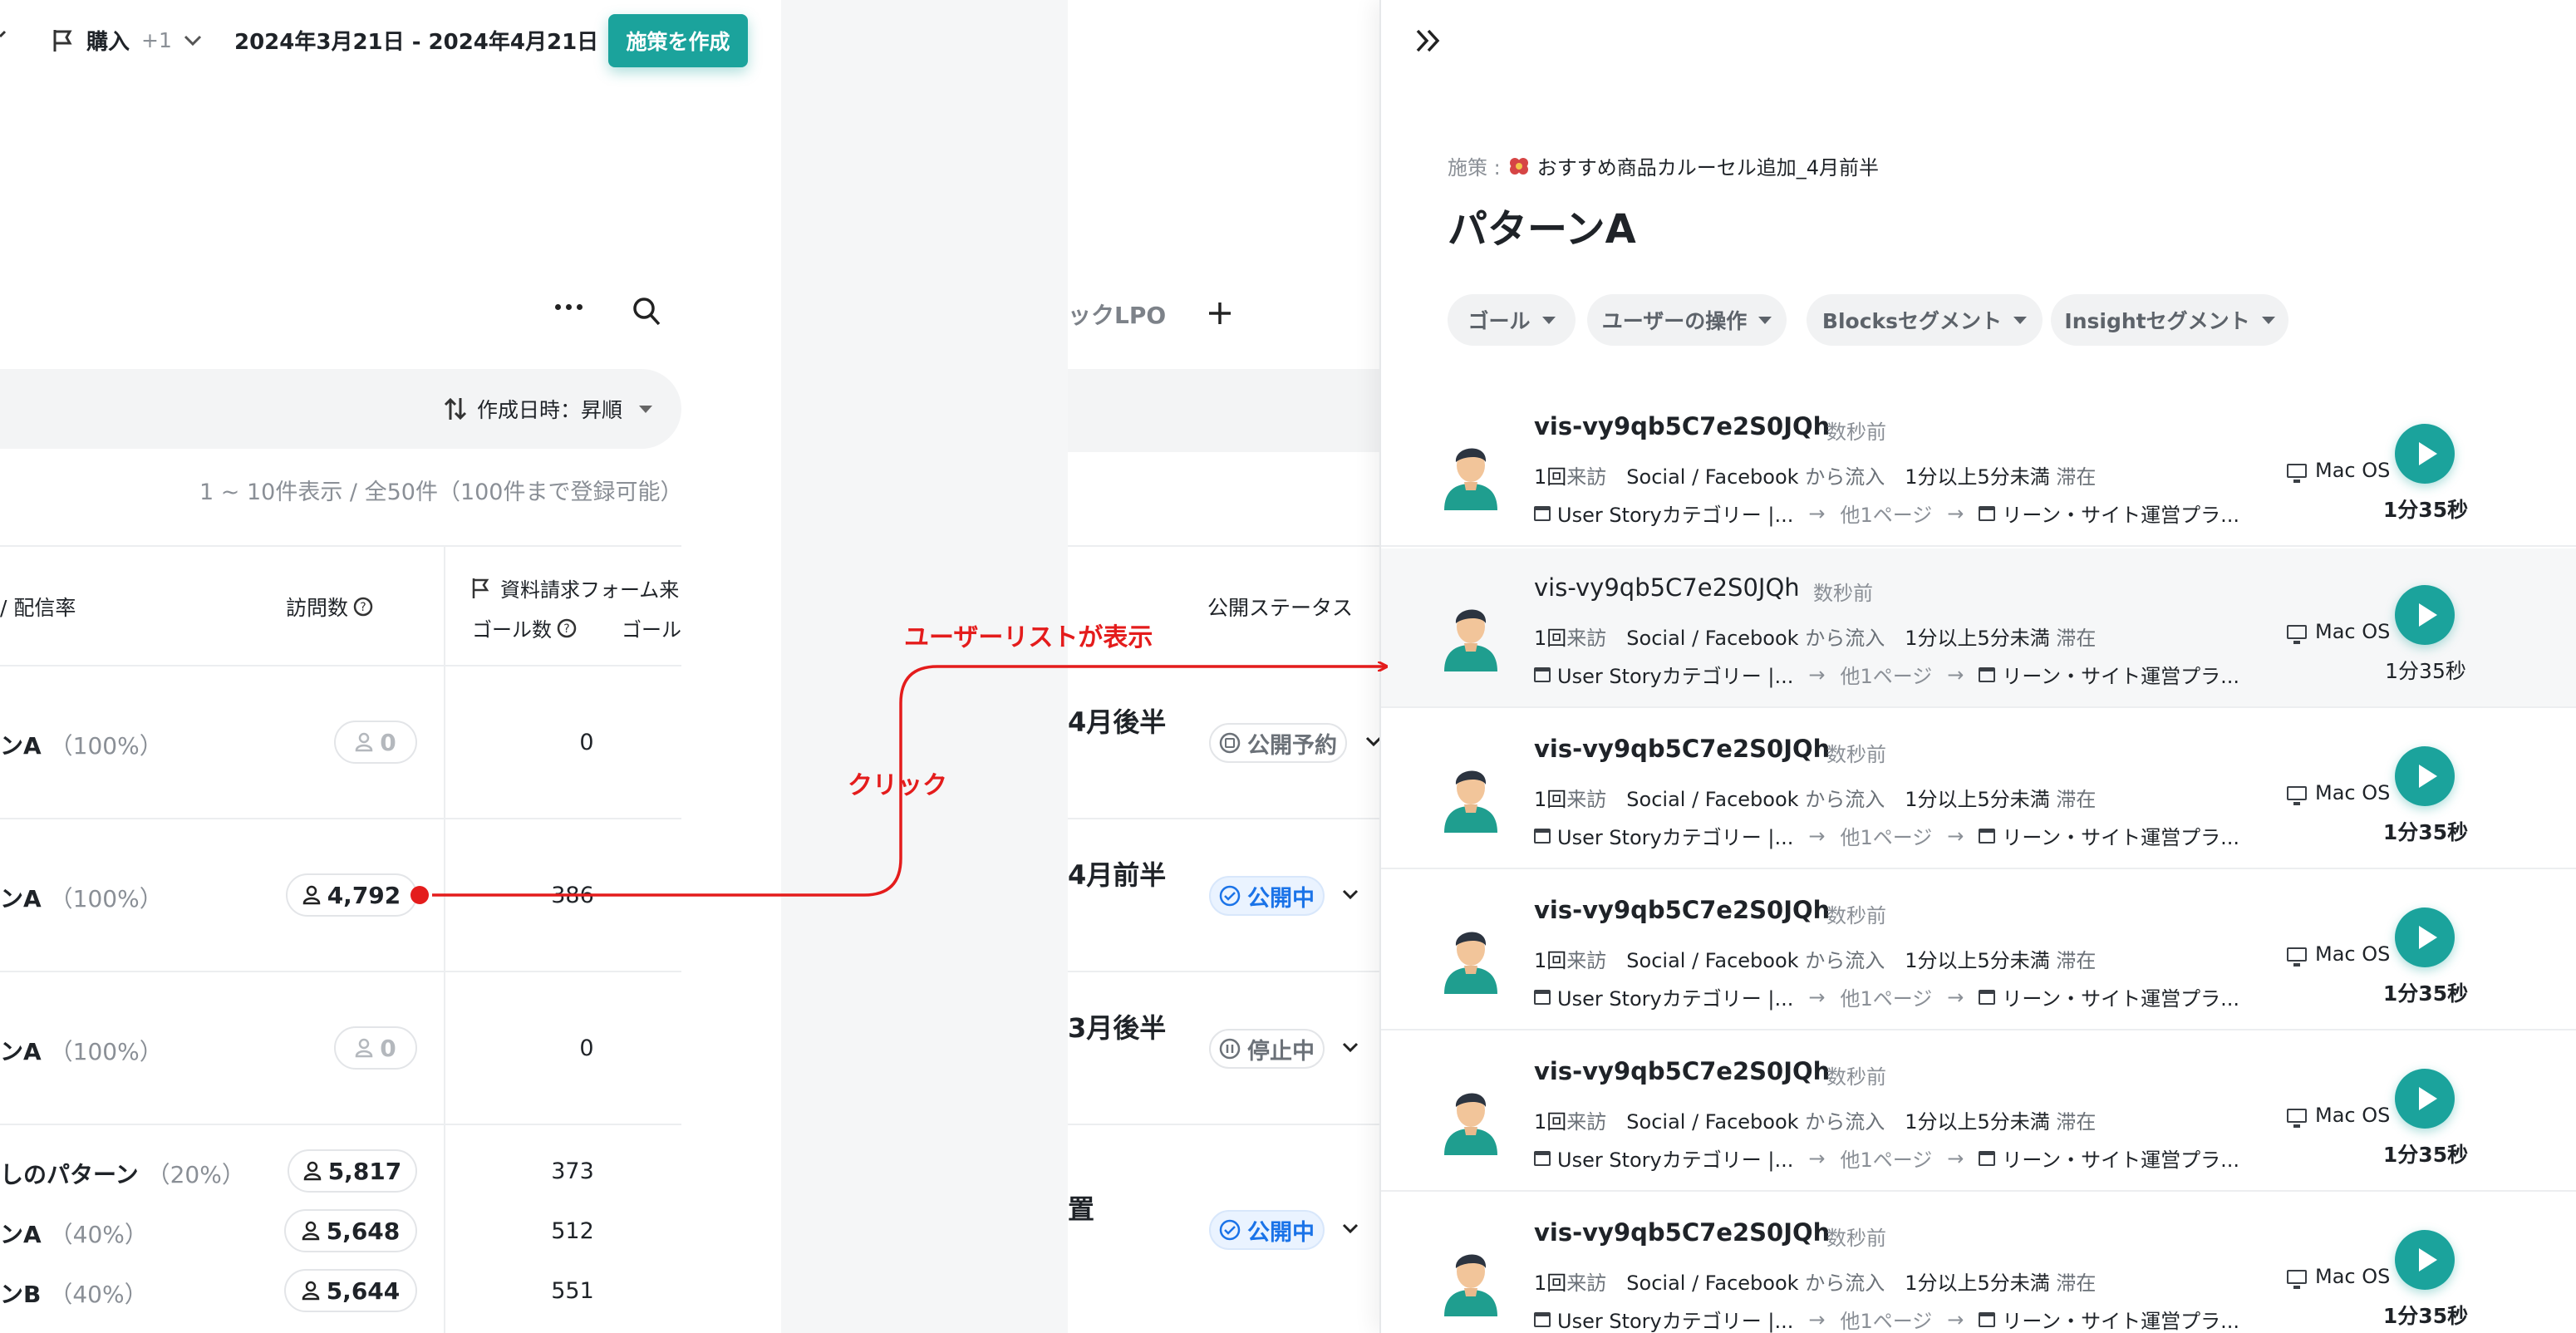 The width and height of the screenshot is (2576, 1333). Describe the element at coordinates (419, 895) in the screenshot. I see `annotation-click-dot` at that location.